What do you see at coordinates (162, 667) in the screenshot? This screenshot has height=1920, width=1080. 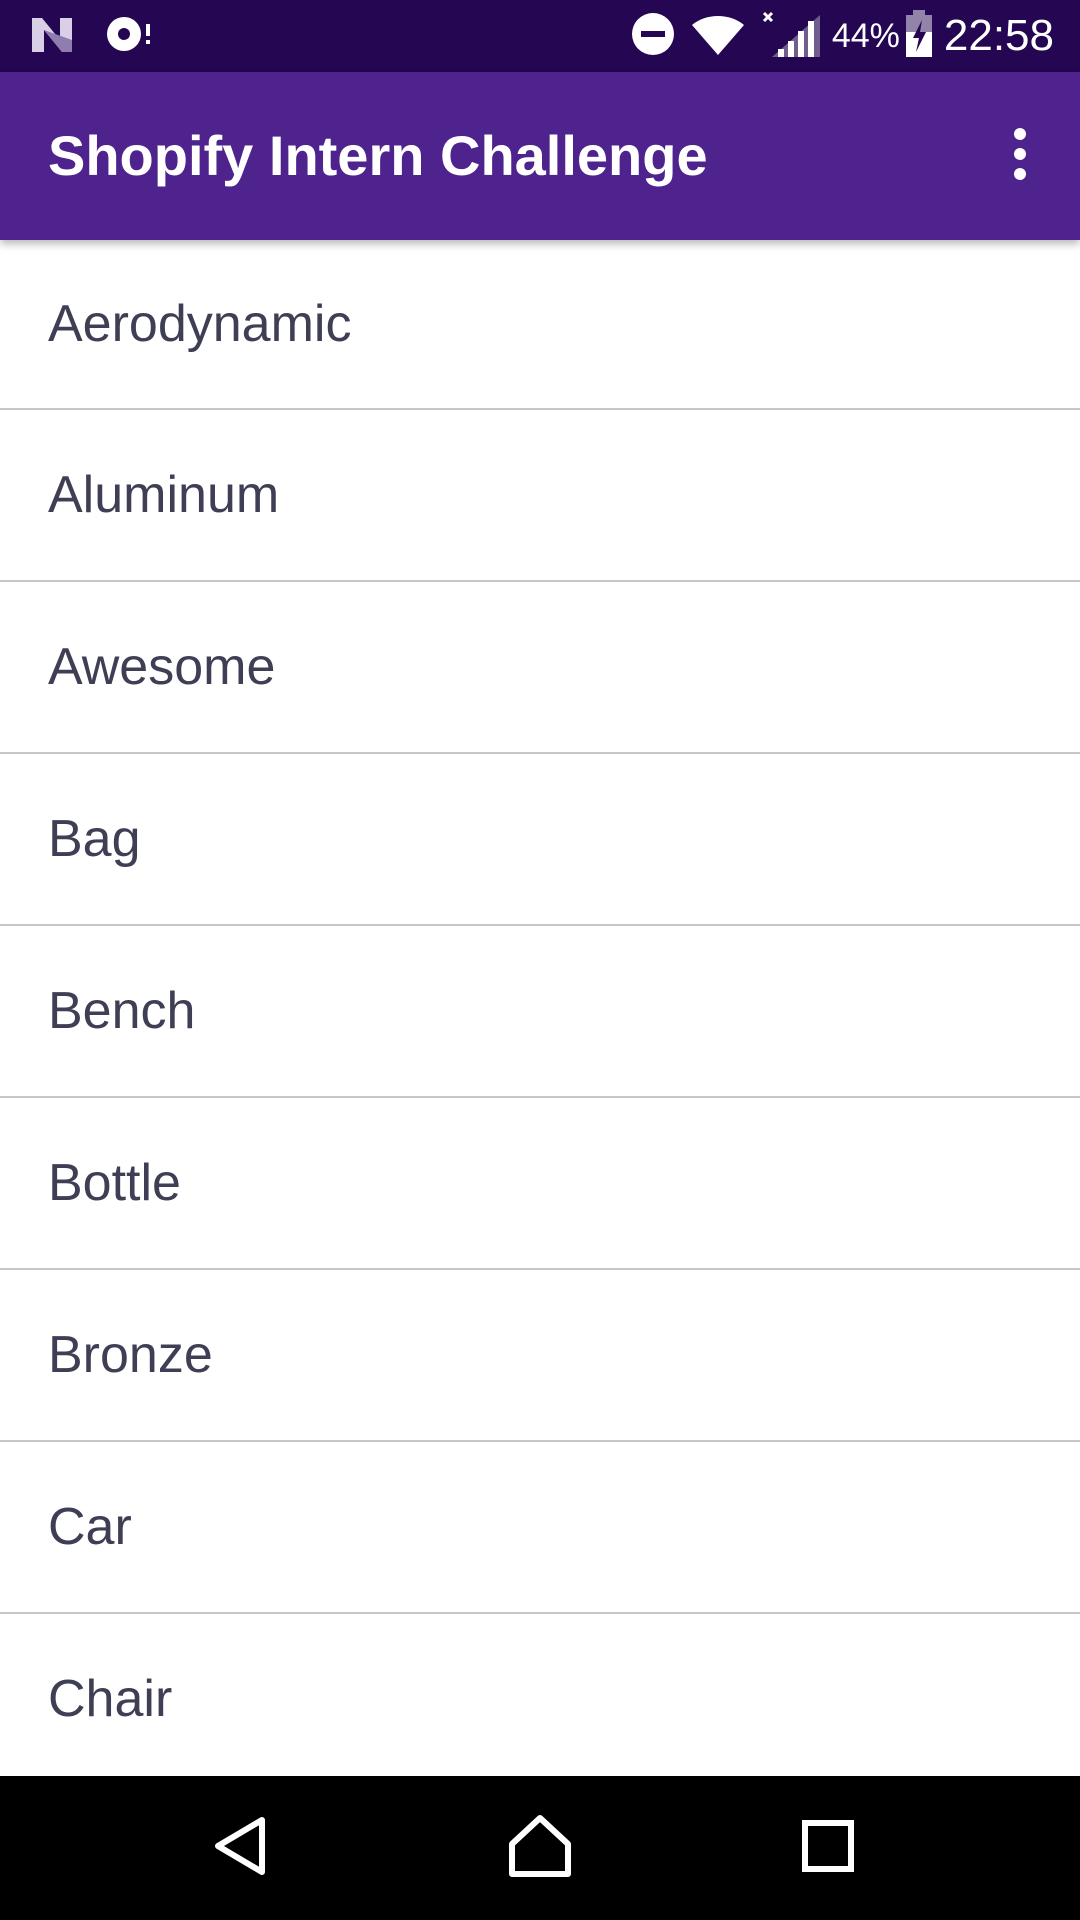 I see `list-item-label: Awesome` at bounding box center [162, 667].